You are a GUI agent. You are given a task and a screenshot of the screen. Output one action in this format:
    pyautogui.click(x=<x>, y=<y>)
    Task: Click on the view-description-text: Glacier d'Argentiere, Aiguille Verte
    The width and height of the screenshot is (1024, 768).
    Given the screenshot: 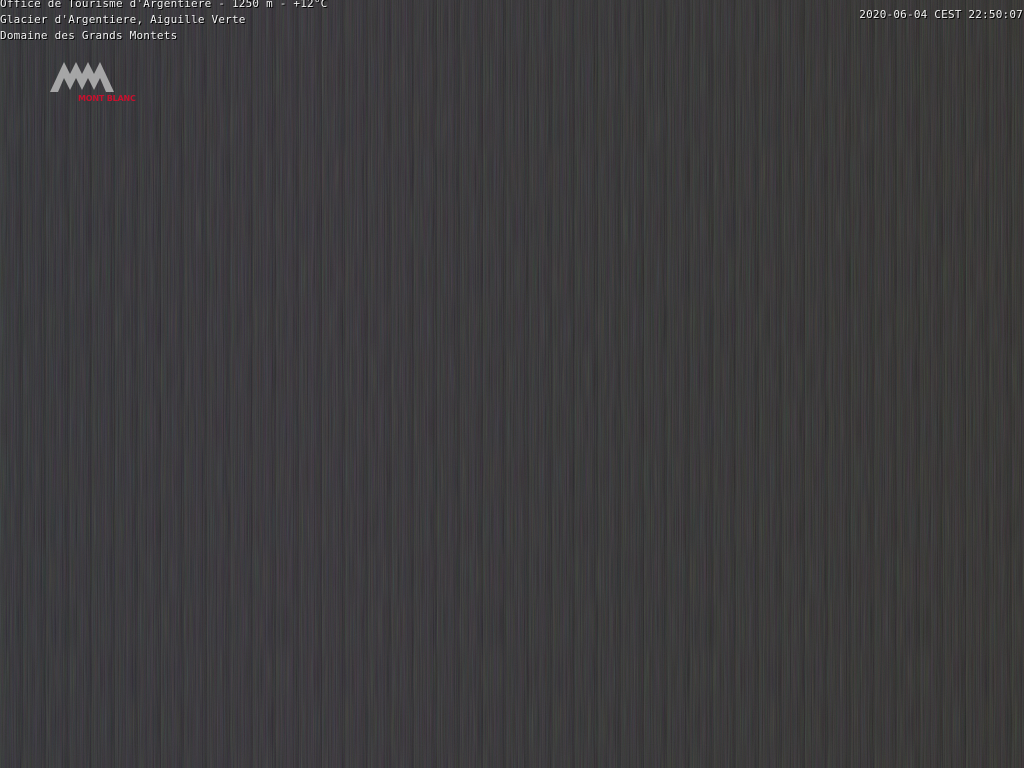 What is the action you would take?
    pyautogui.click(x=123, y=19)
    